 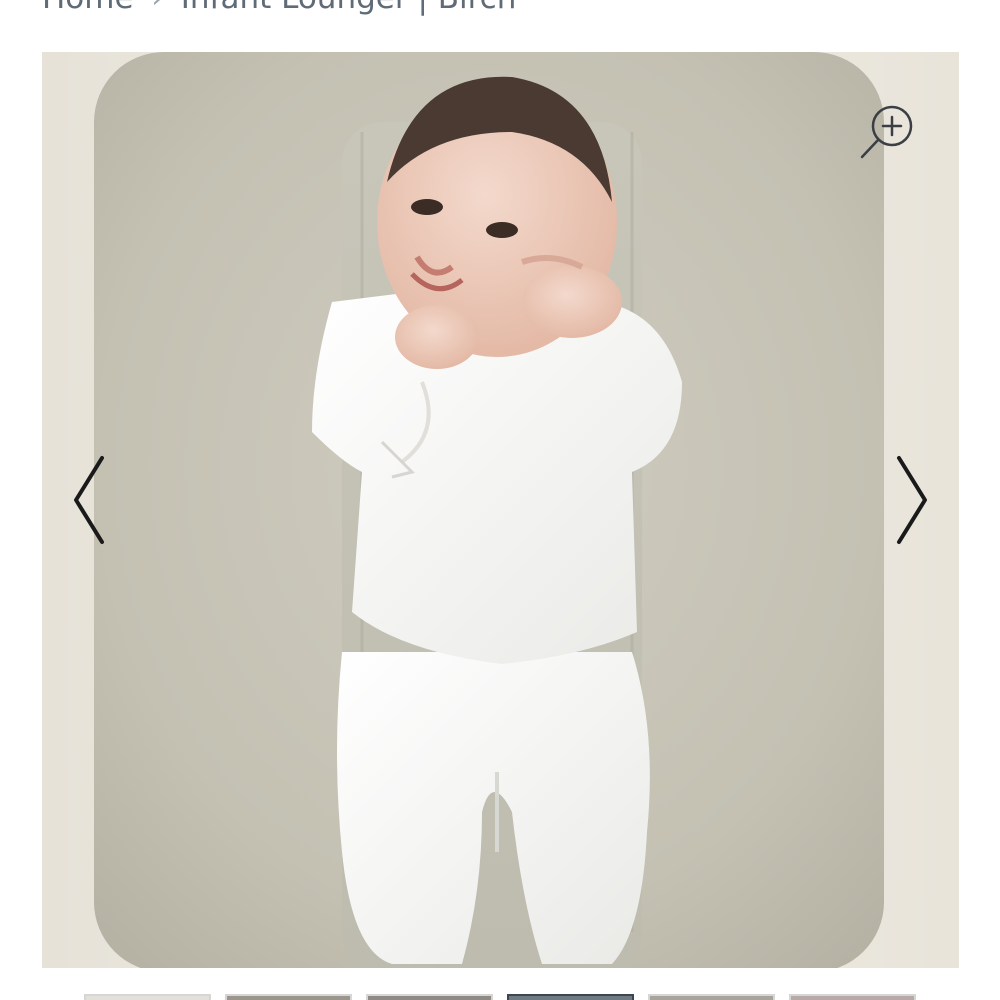 I want to click on next-image-button, so click(x=914, y=502).